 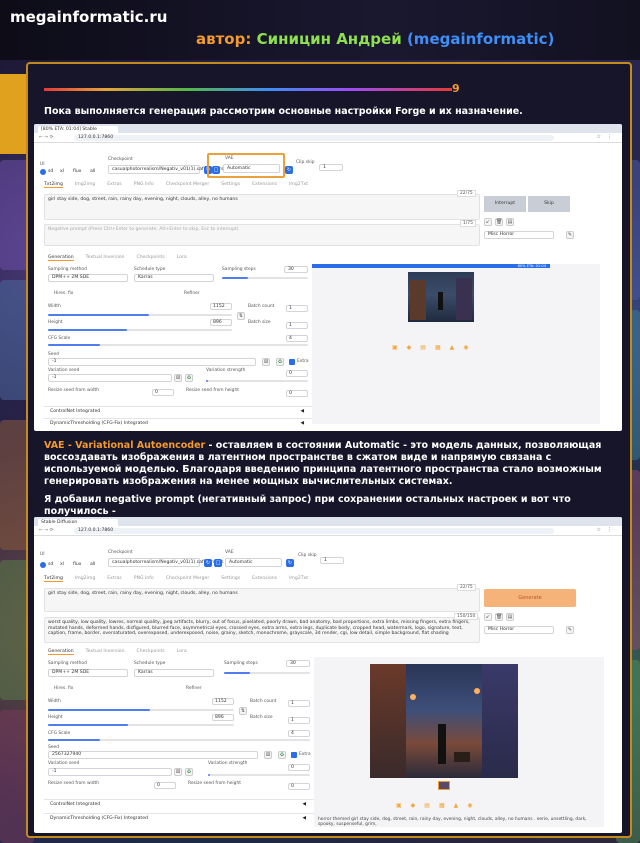 What do you see at coordinates (441, 297) in the screenshot?
I see `preview-image` at bounding box center [441, 297].